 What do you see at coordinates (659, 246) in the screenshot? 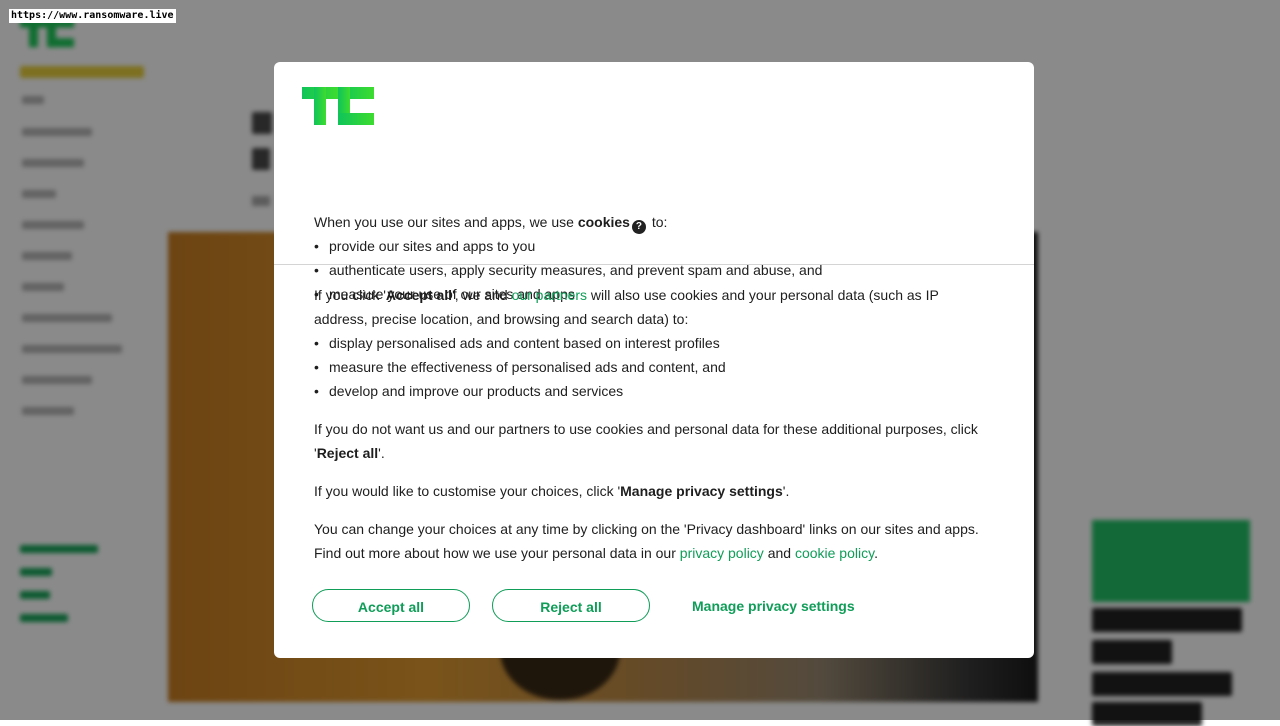
I see `list-item: provide our sites and apps to you` at bounding box center [659, 246].